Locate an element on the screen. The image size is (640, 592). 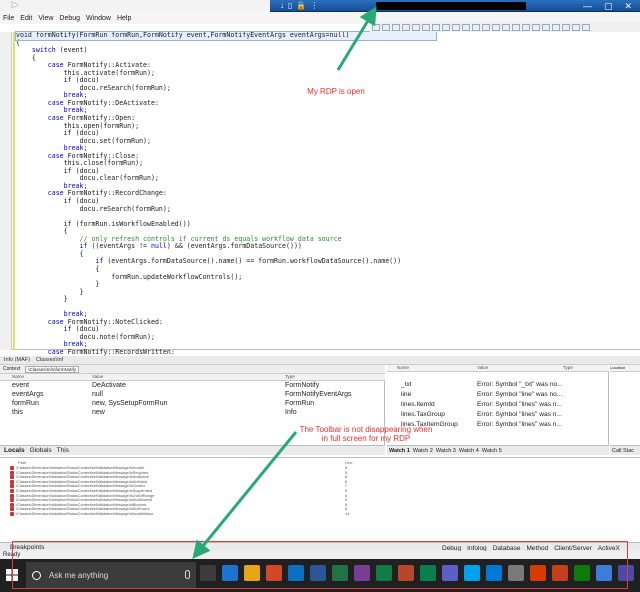
locals-col-type: Type is located at coordinates (290, 376).